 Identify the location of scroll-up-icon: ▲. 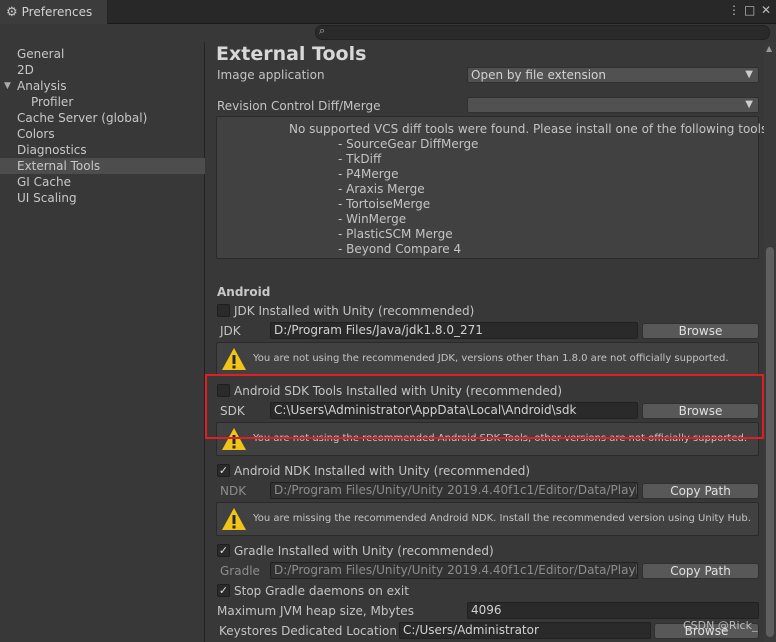
(769, 48).